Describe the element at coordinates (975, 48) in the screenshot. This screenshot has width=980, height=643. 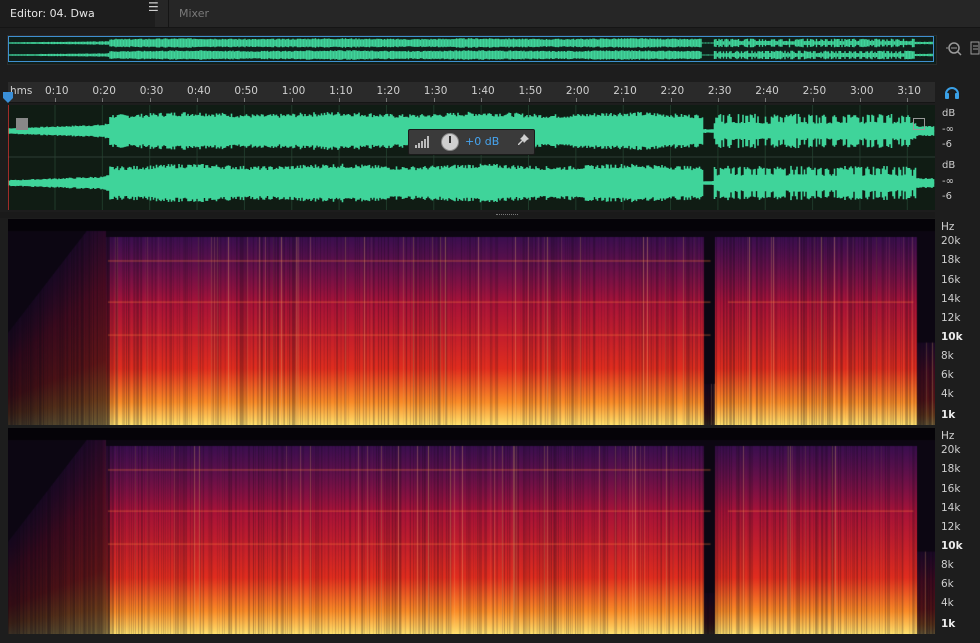
I see `panel-menu-icon` at that location.